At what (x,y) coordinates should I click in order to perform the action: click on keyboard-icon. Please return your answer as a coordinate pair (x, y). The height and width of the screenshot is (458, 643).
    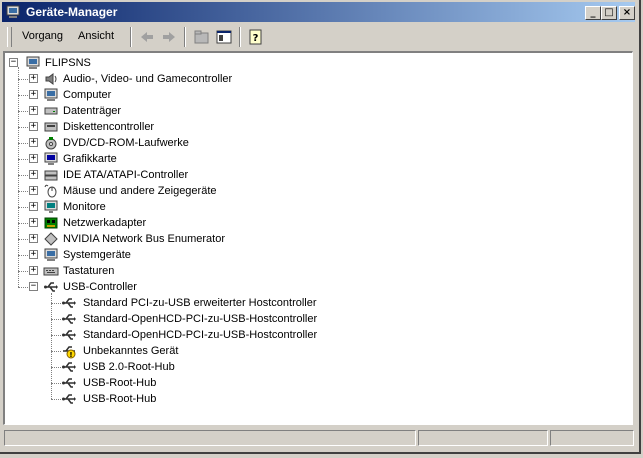
    Looking at the image, I should click on (51, 271).